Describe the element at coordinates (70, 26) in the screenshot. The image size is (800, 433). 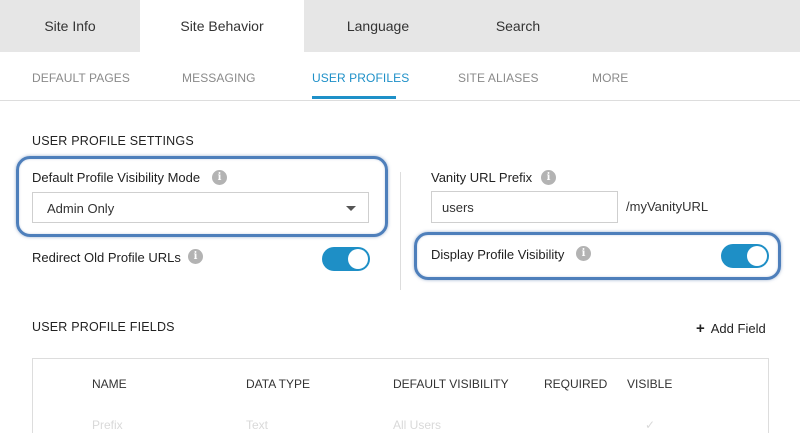
I see `tab-site-info: Site Info` at that location.